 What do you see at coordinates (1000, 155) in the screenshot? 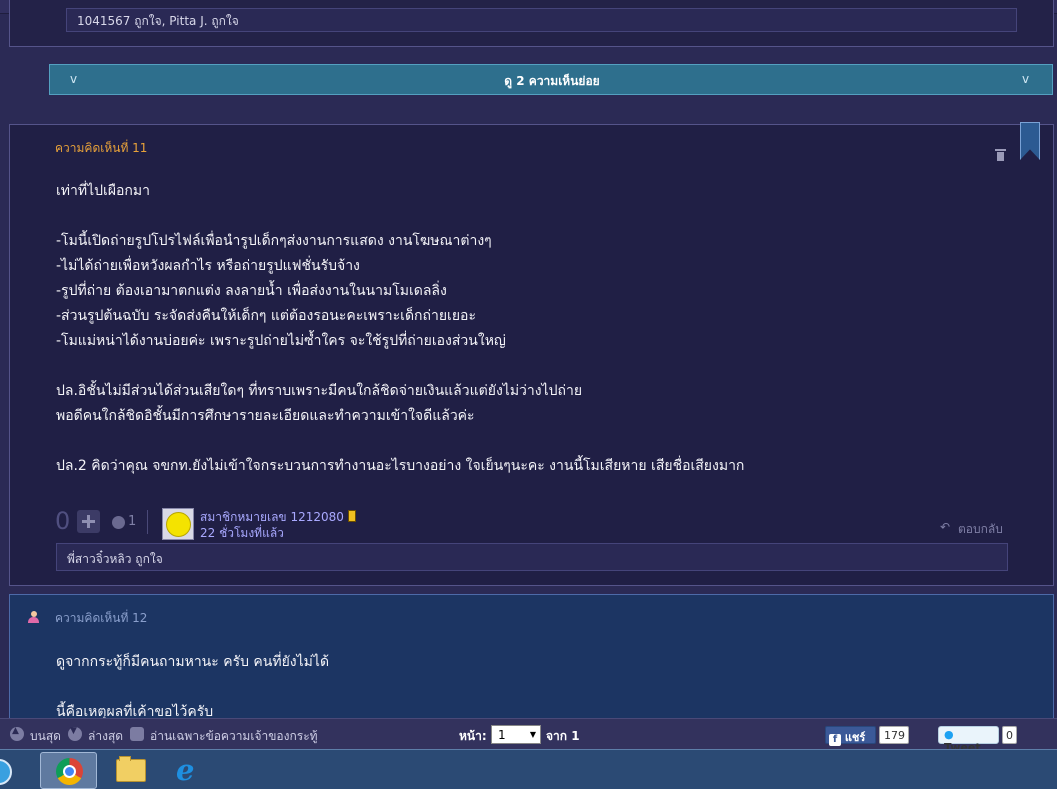
I see `trash-icon` at bounding box center [1000, 155].